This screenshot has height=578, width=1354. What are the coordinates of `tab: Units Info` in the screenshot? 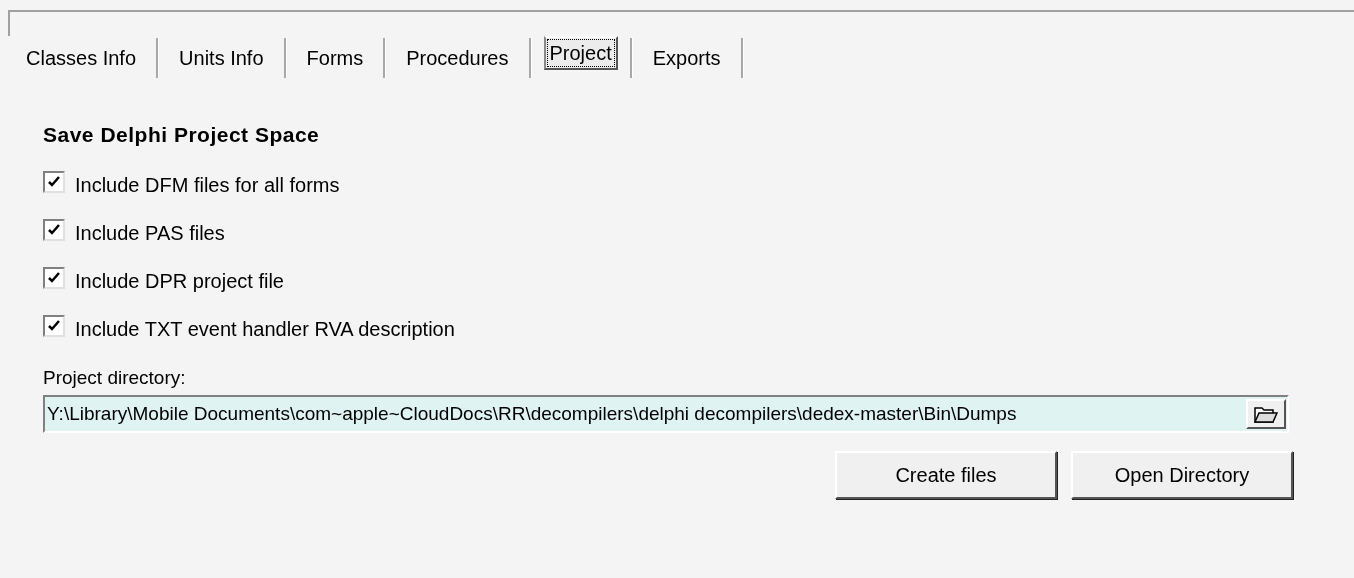 It's located at (221, 58).